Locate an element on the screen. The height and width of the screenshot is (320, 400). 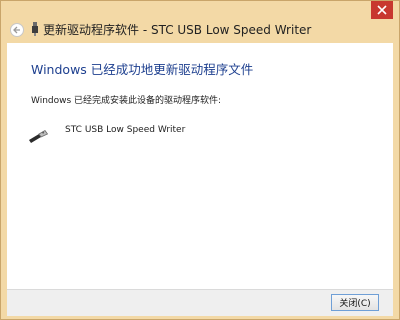
title-bar: 更新驱动程序软件 - STC USB Low Speed Writer is located at coordinates (200, 20).